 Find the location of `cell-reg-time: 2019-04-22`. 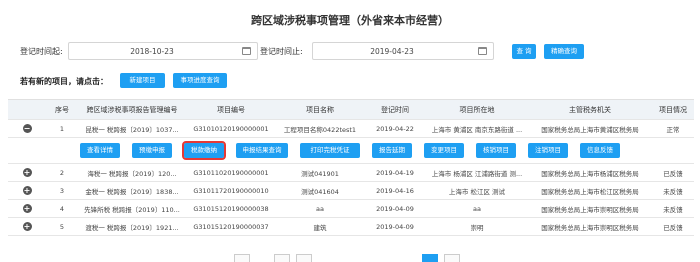

cell-reg-time: 2019-04-22 is located at coordinates (395, 128).